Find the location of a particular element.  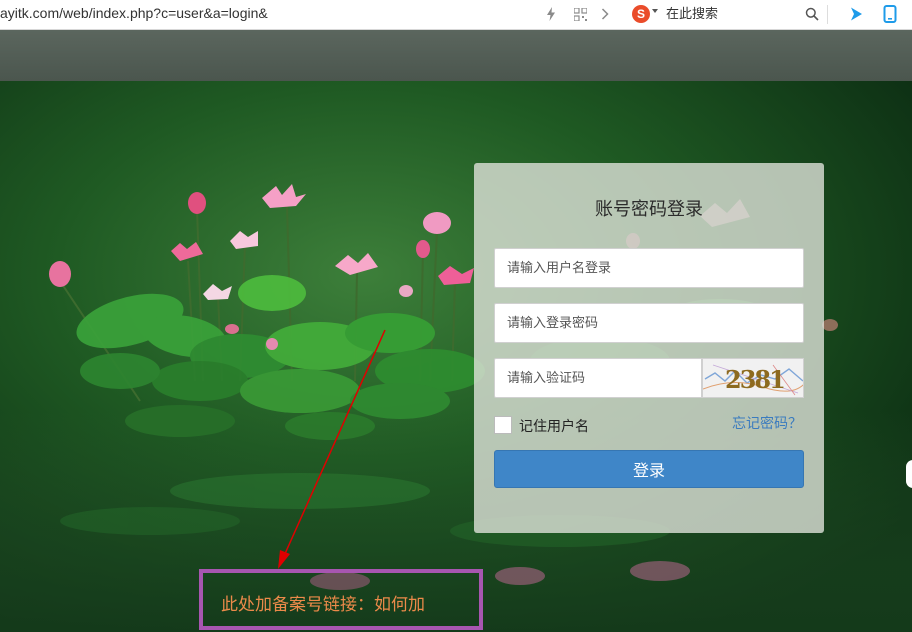

captcha-text: 2381 is located at coordinates (754, 379).